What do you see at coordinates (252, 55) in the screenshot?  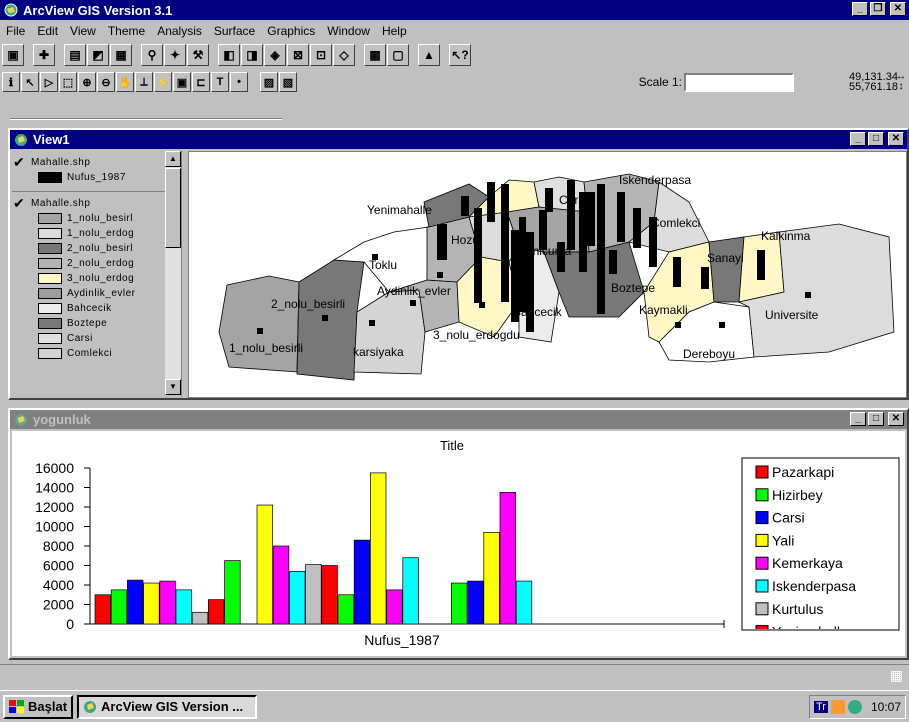 I see `zoom-active-icon: ◨` at bounding box center [252, 55].